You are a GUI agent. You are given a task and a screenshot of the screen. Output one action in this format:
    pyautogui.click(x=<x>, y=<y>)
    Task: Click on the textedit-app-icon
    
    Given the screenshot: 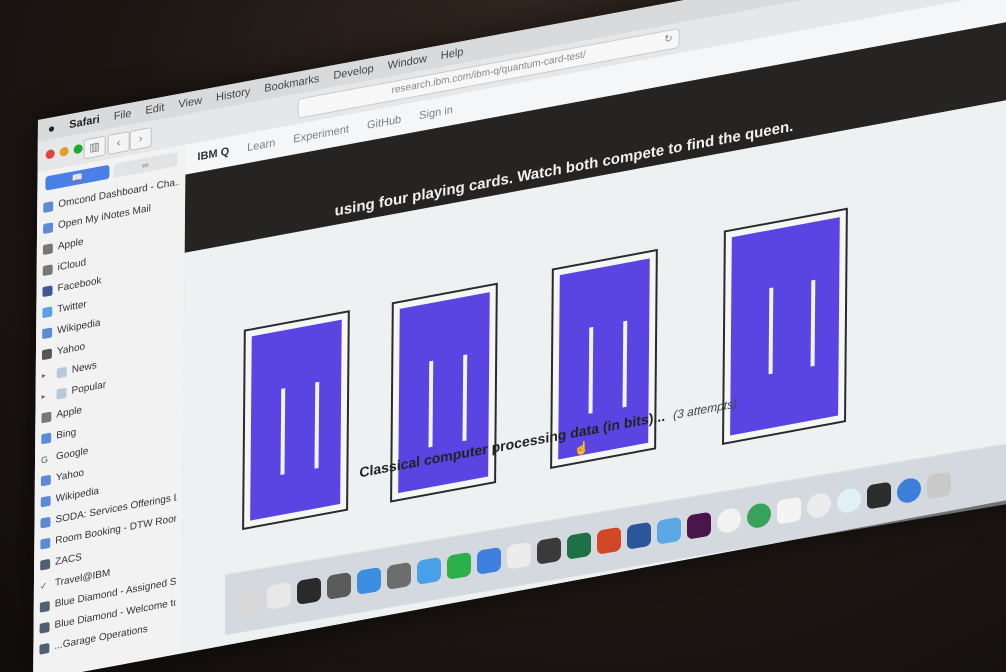 What is the action you would take?
    pyautogui.click(x=519, y=555)
    